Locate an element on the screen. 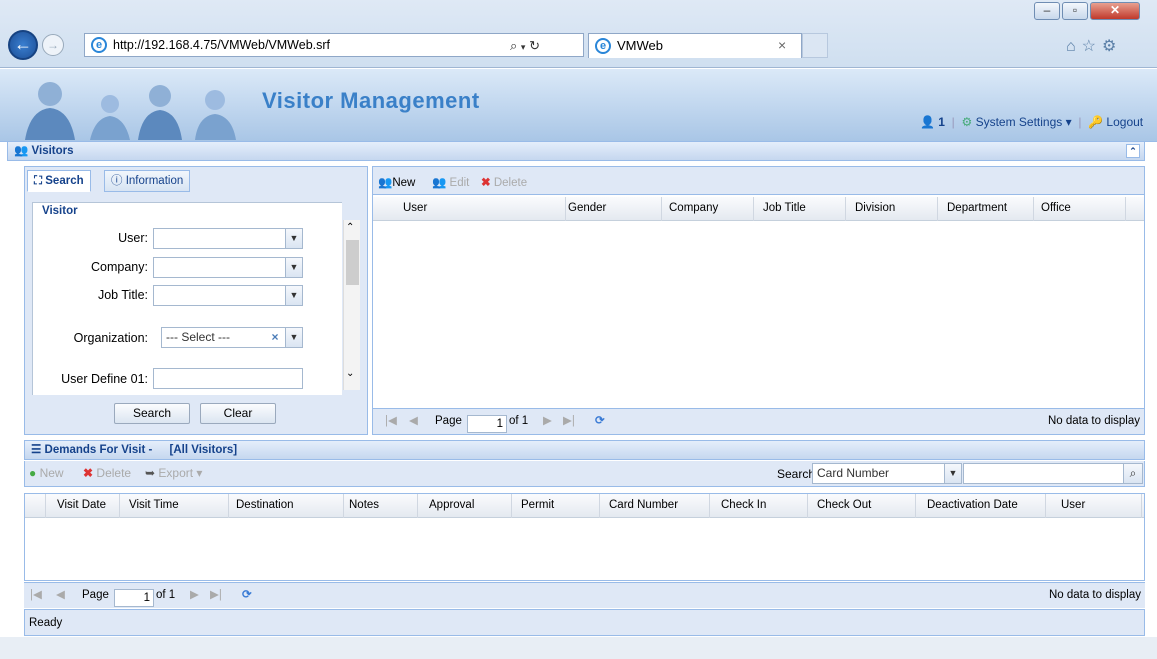 This screenshot has height=659, width=1157. back-button: ← is located at coordinates (23, 45).